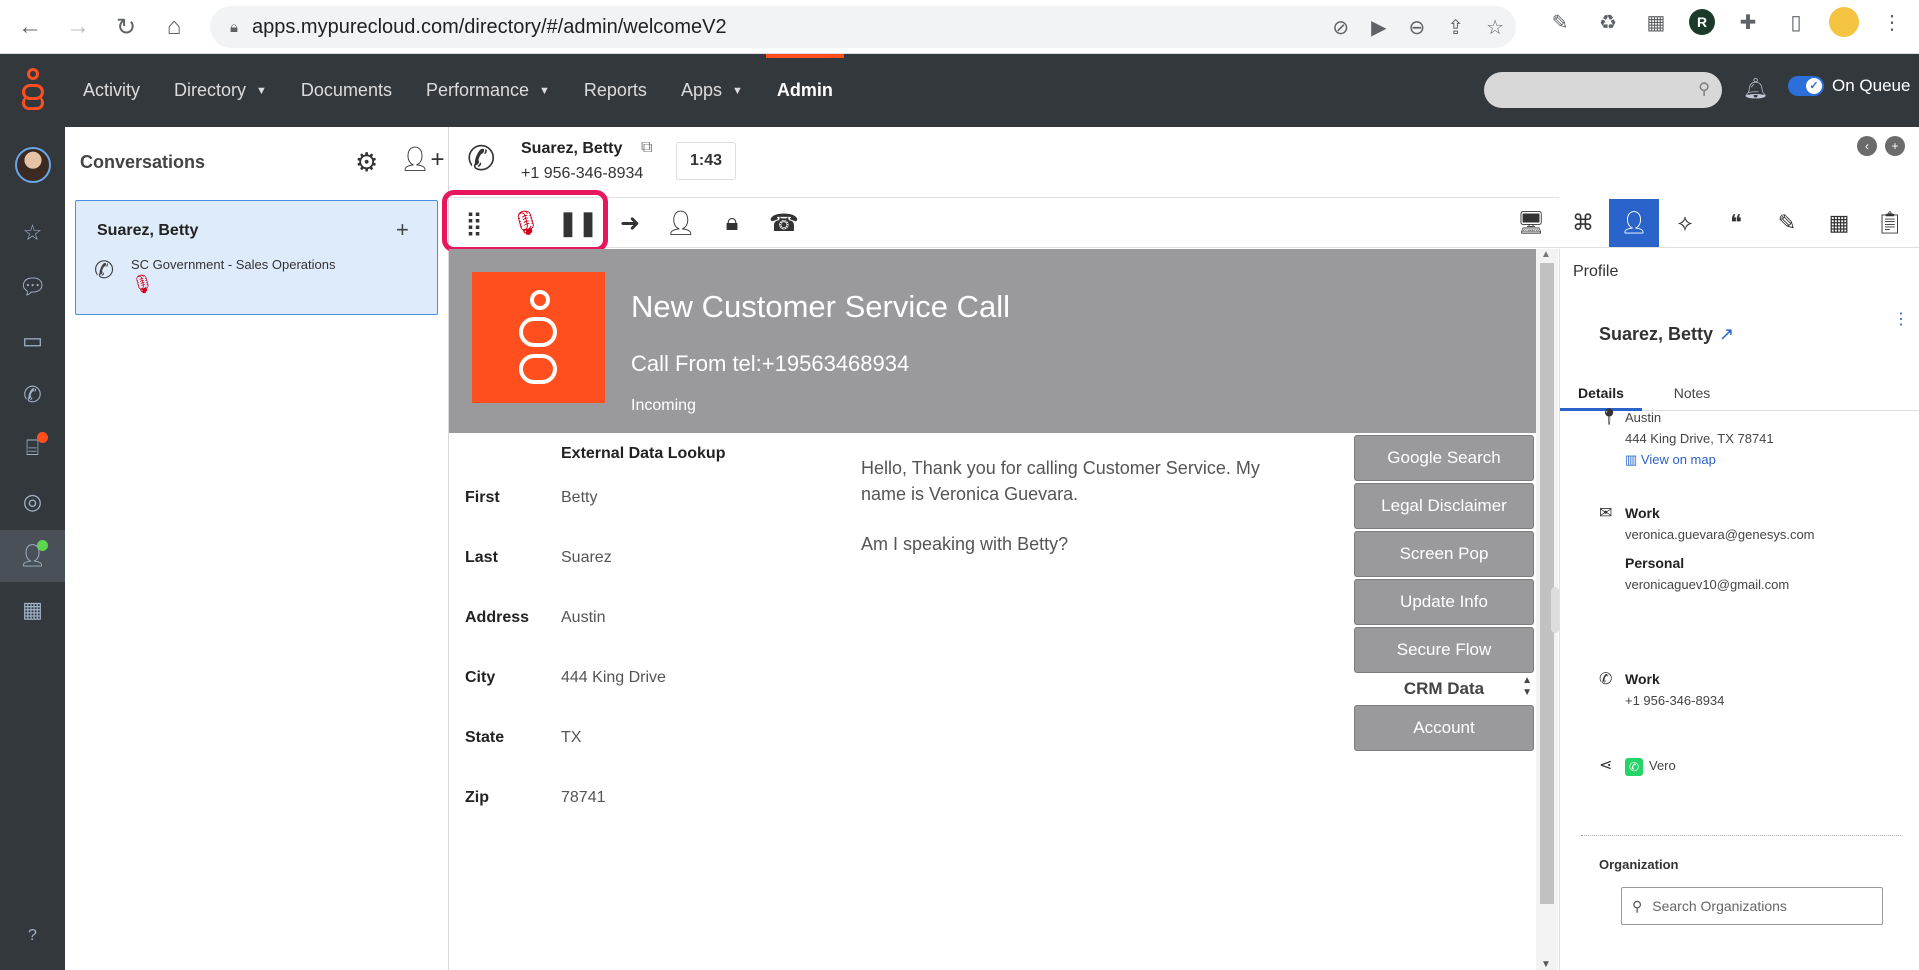 This screenshot has height=970, width=1919. I want to click on share-icon: ⇪, so click(1455, 27).